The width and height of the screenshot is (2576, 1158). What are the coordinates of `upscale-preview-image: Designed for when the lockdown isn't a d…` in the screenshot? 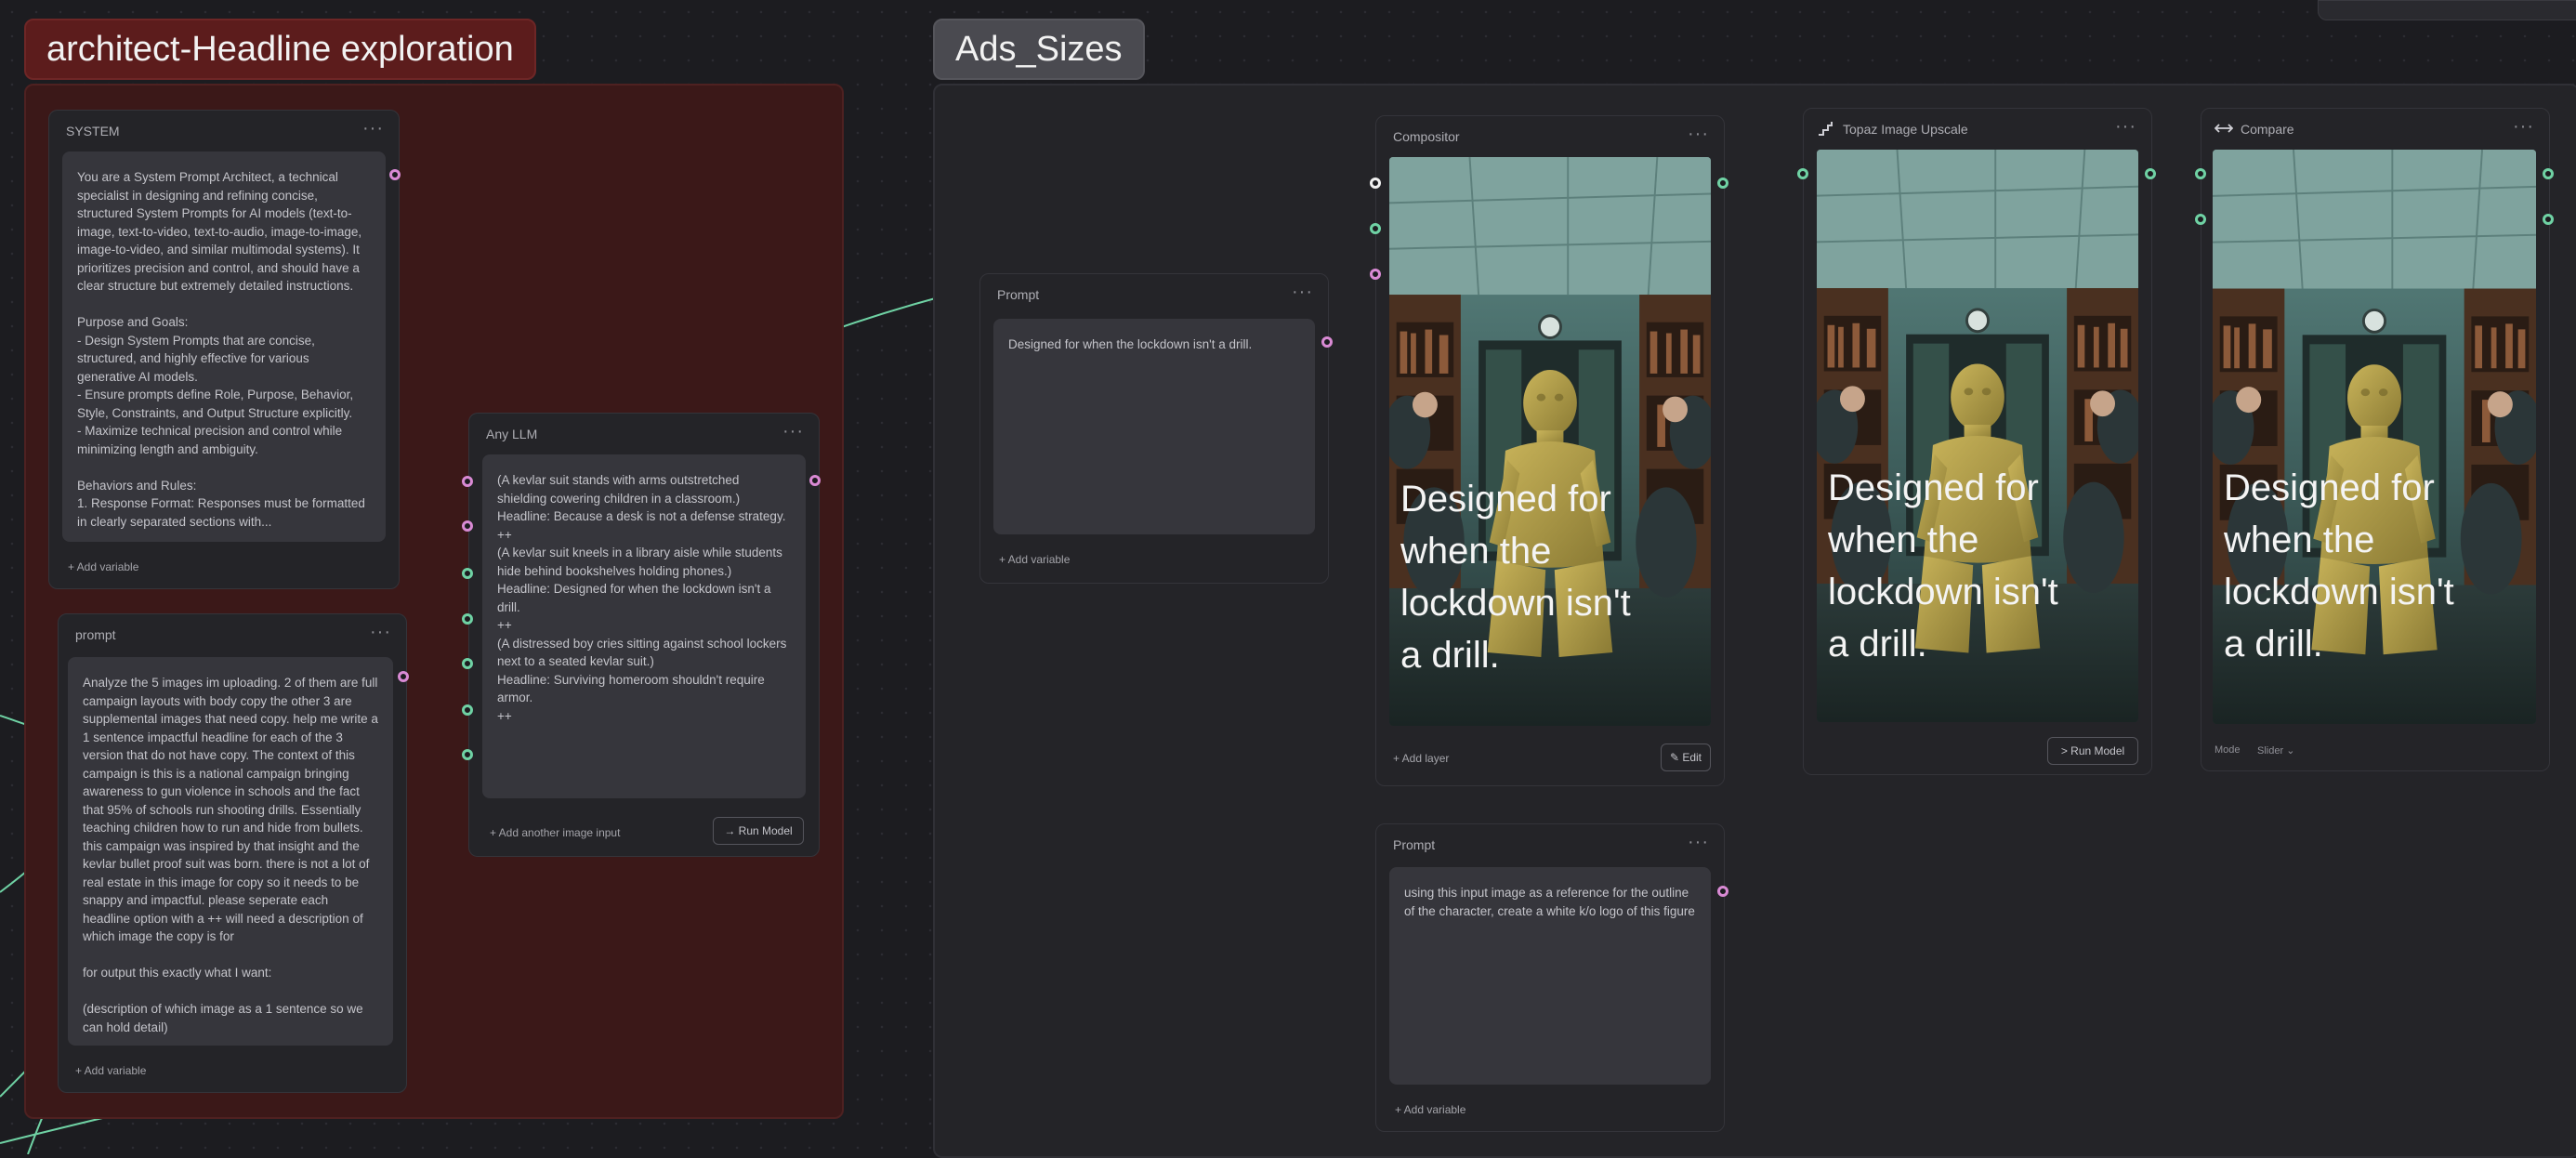 It's located at (1977, 436).